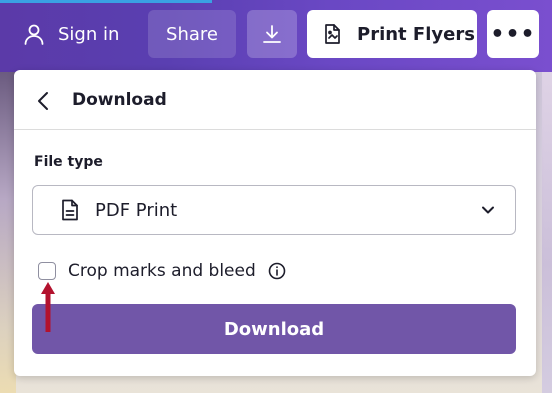 The width and height of the screenshot is (552, 393). I want to click on download-button-label: Download, so click(274, 329).